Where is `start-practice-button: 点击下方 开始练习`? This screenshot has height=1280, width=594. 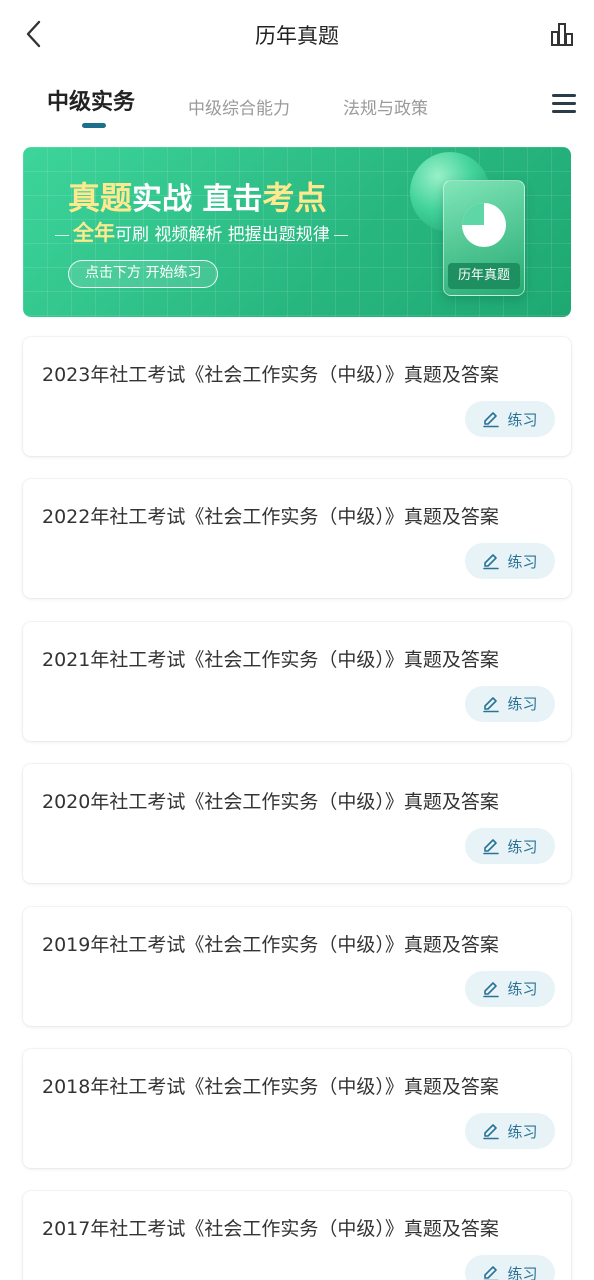
start-practice-button: 点击下方 开始练习 is located at coordinates (143, 274).